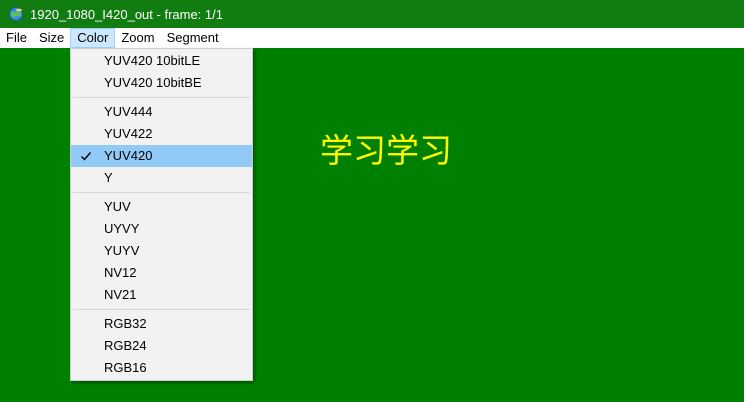 This screenshot has width=744, height=402. I want to click on menu-bar: File Size Color Zoom Segment, so click(372, 38).